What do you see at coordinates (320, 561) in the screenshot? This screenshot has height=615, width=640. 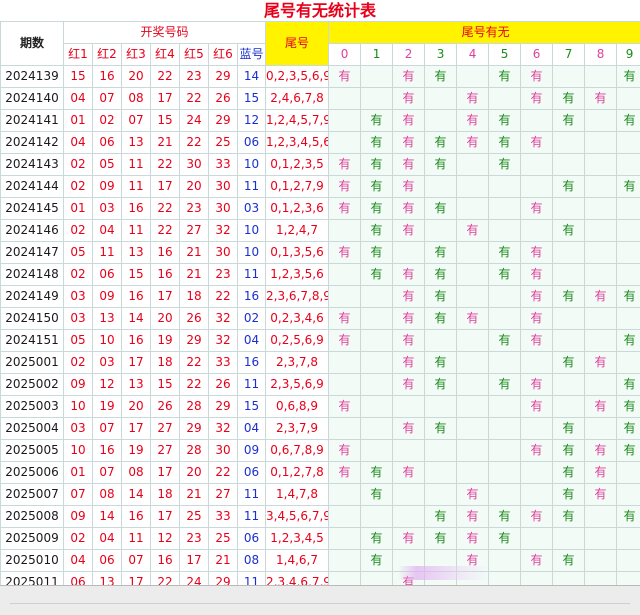 I see `table-row: 2025010040607161721081,4,6,7有有有有` at bounding box center [320, 561].